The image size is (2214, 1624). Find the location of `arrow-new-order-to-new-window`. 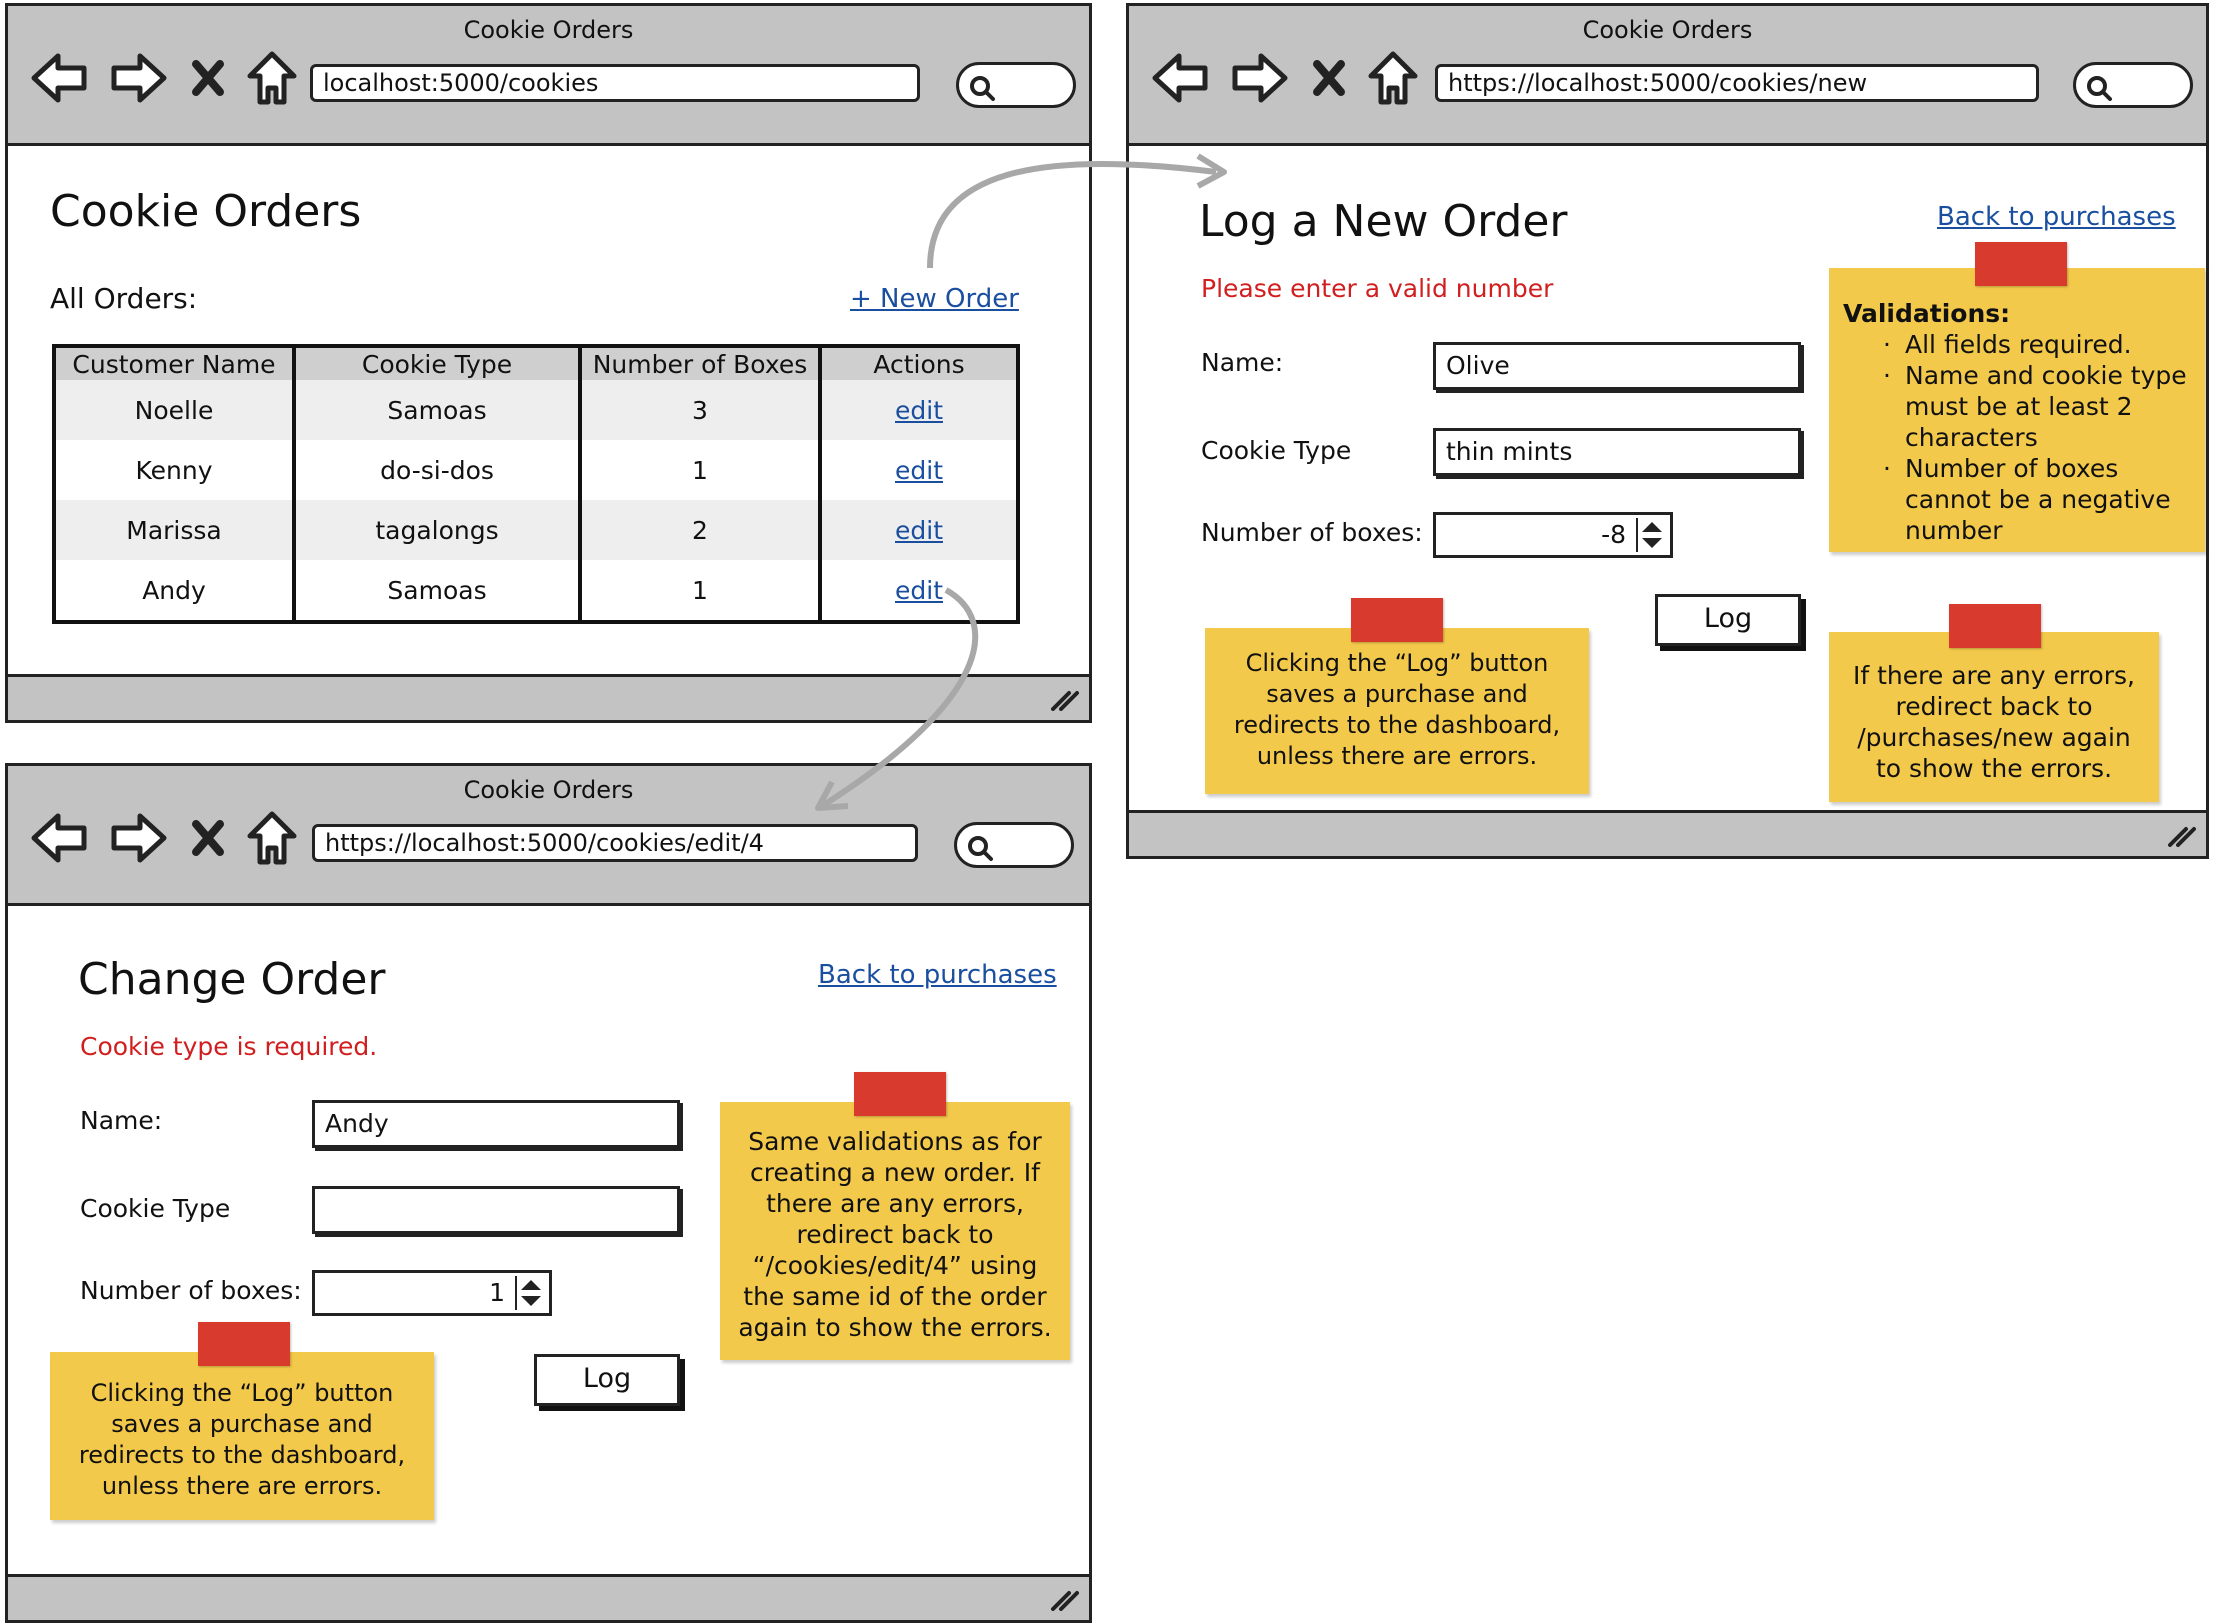

arrow-new-order-to-new-window is located at coordinates (1072, 214).